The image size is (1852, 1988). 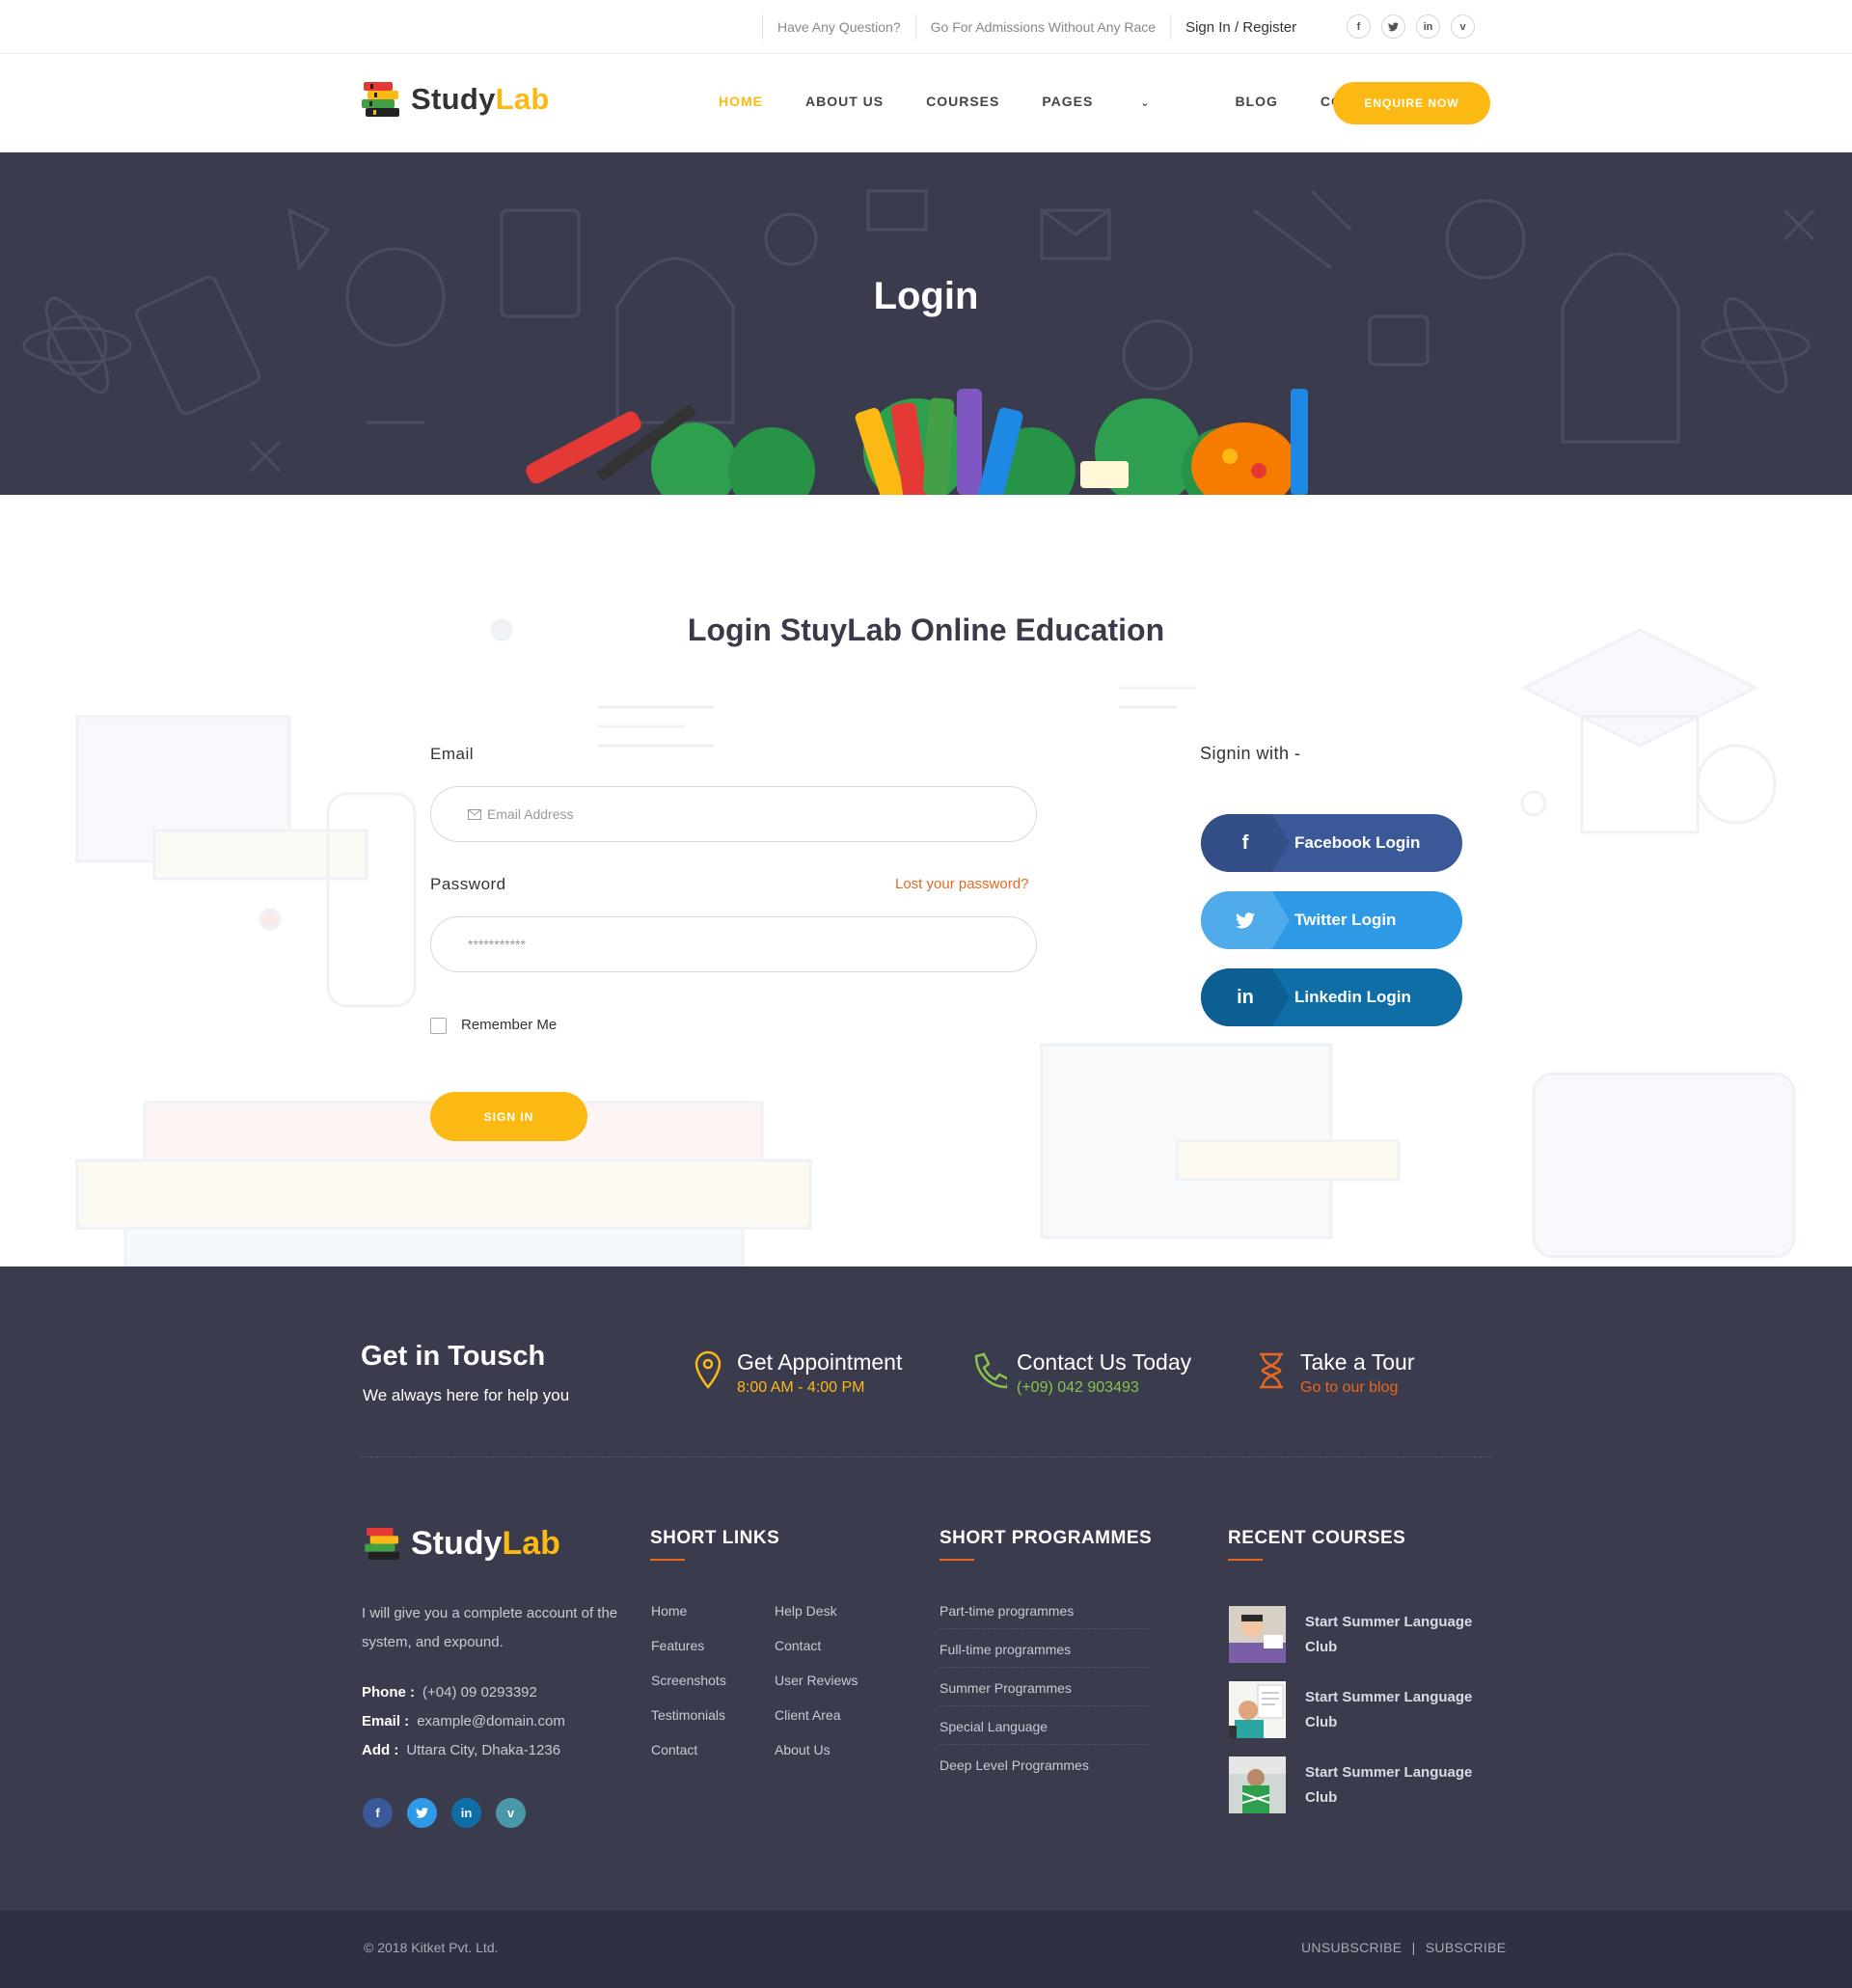 I want to click on recent-courses-heading: RECENT COURSES, so click(x=1317, y=1544).